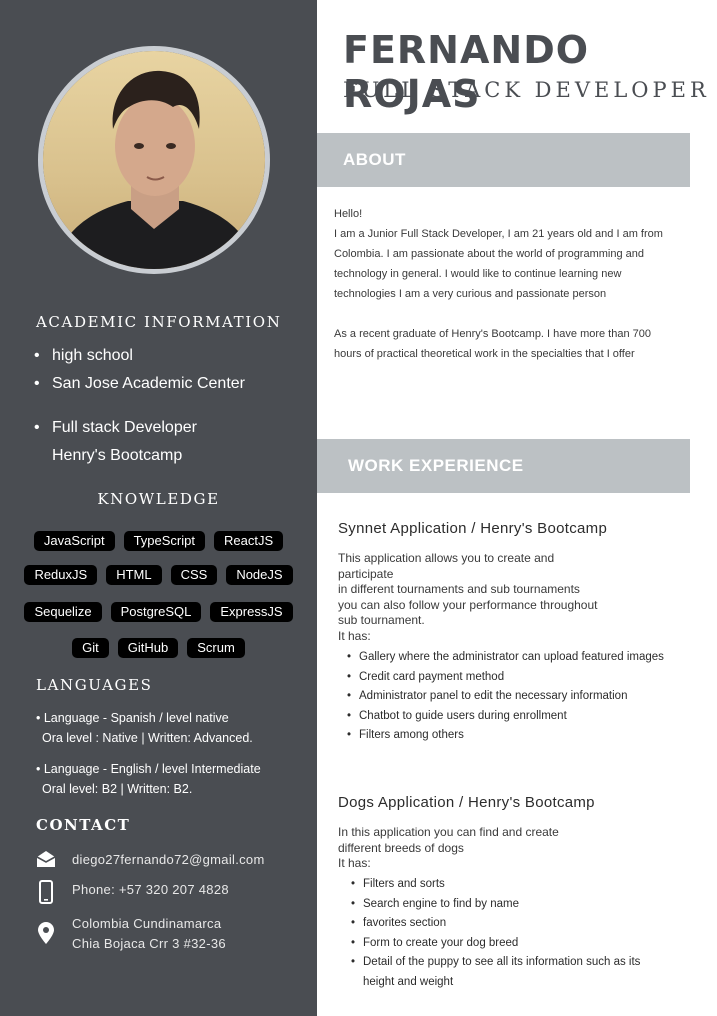 Image resolution: width=717 pixels, height=1016 pixels. I want to click on skill-chip: HTML, so click(134, 575).